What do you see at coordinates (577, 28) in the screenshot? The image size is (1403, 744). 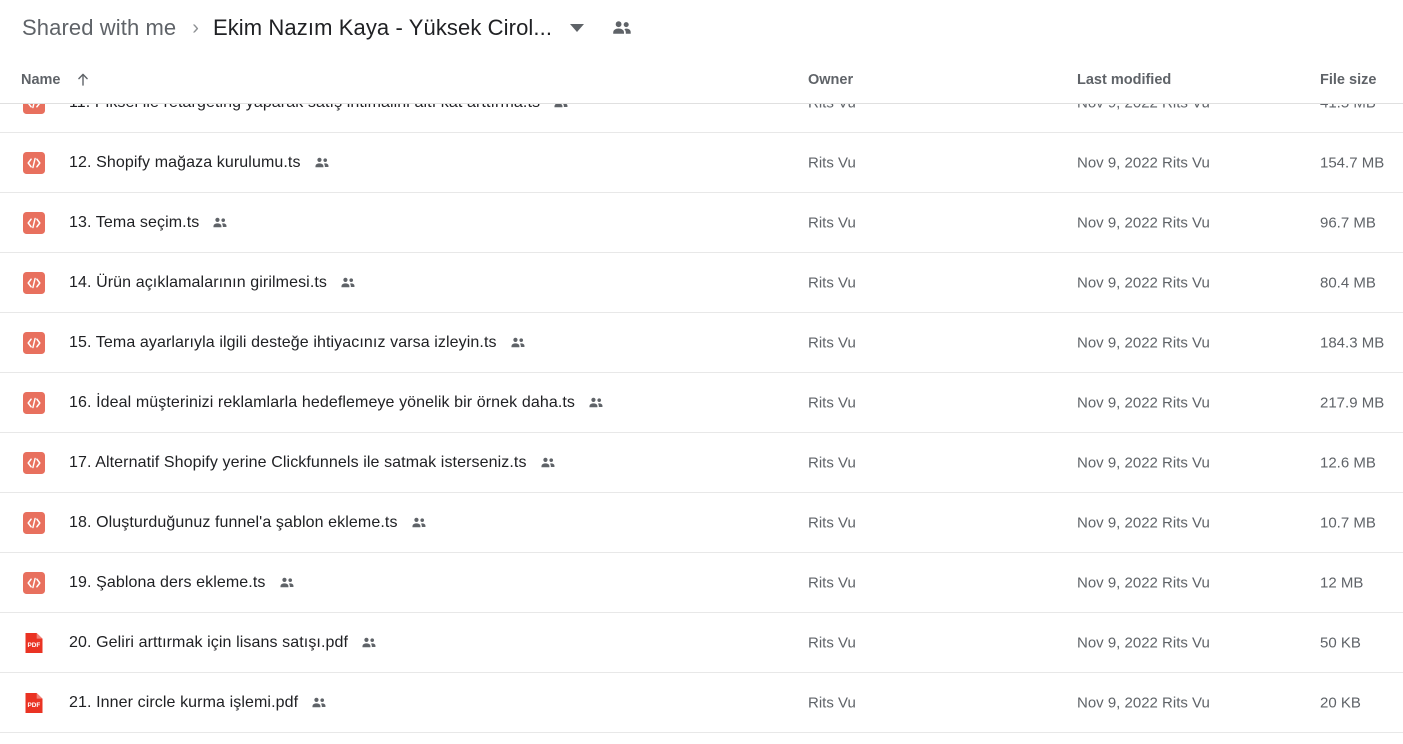 I see `chevron-down-icon` at bounding box center [577, 28].